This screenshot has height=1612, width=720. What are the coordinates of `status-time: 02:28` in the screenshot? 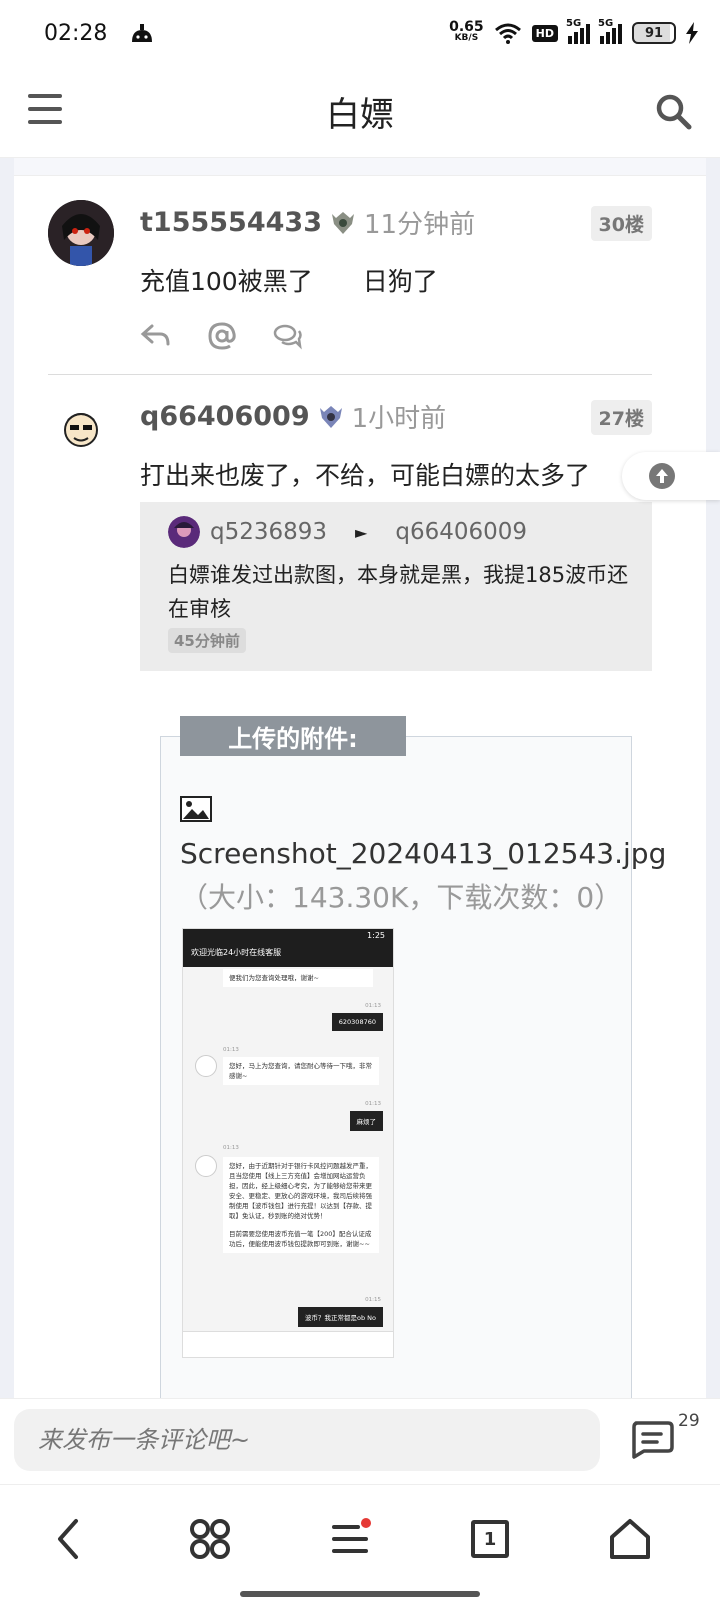 It's located at (76, 33).